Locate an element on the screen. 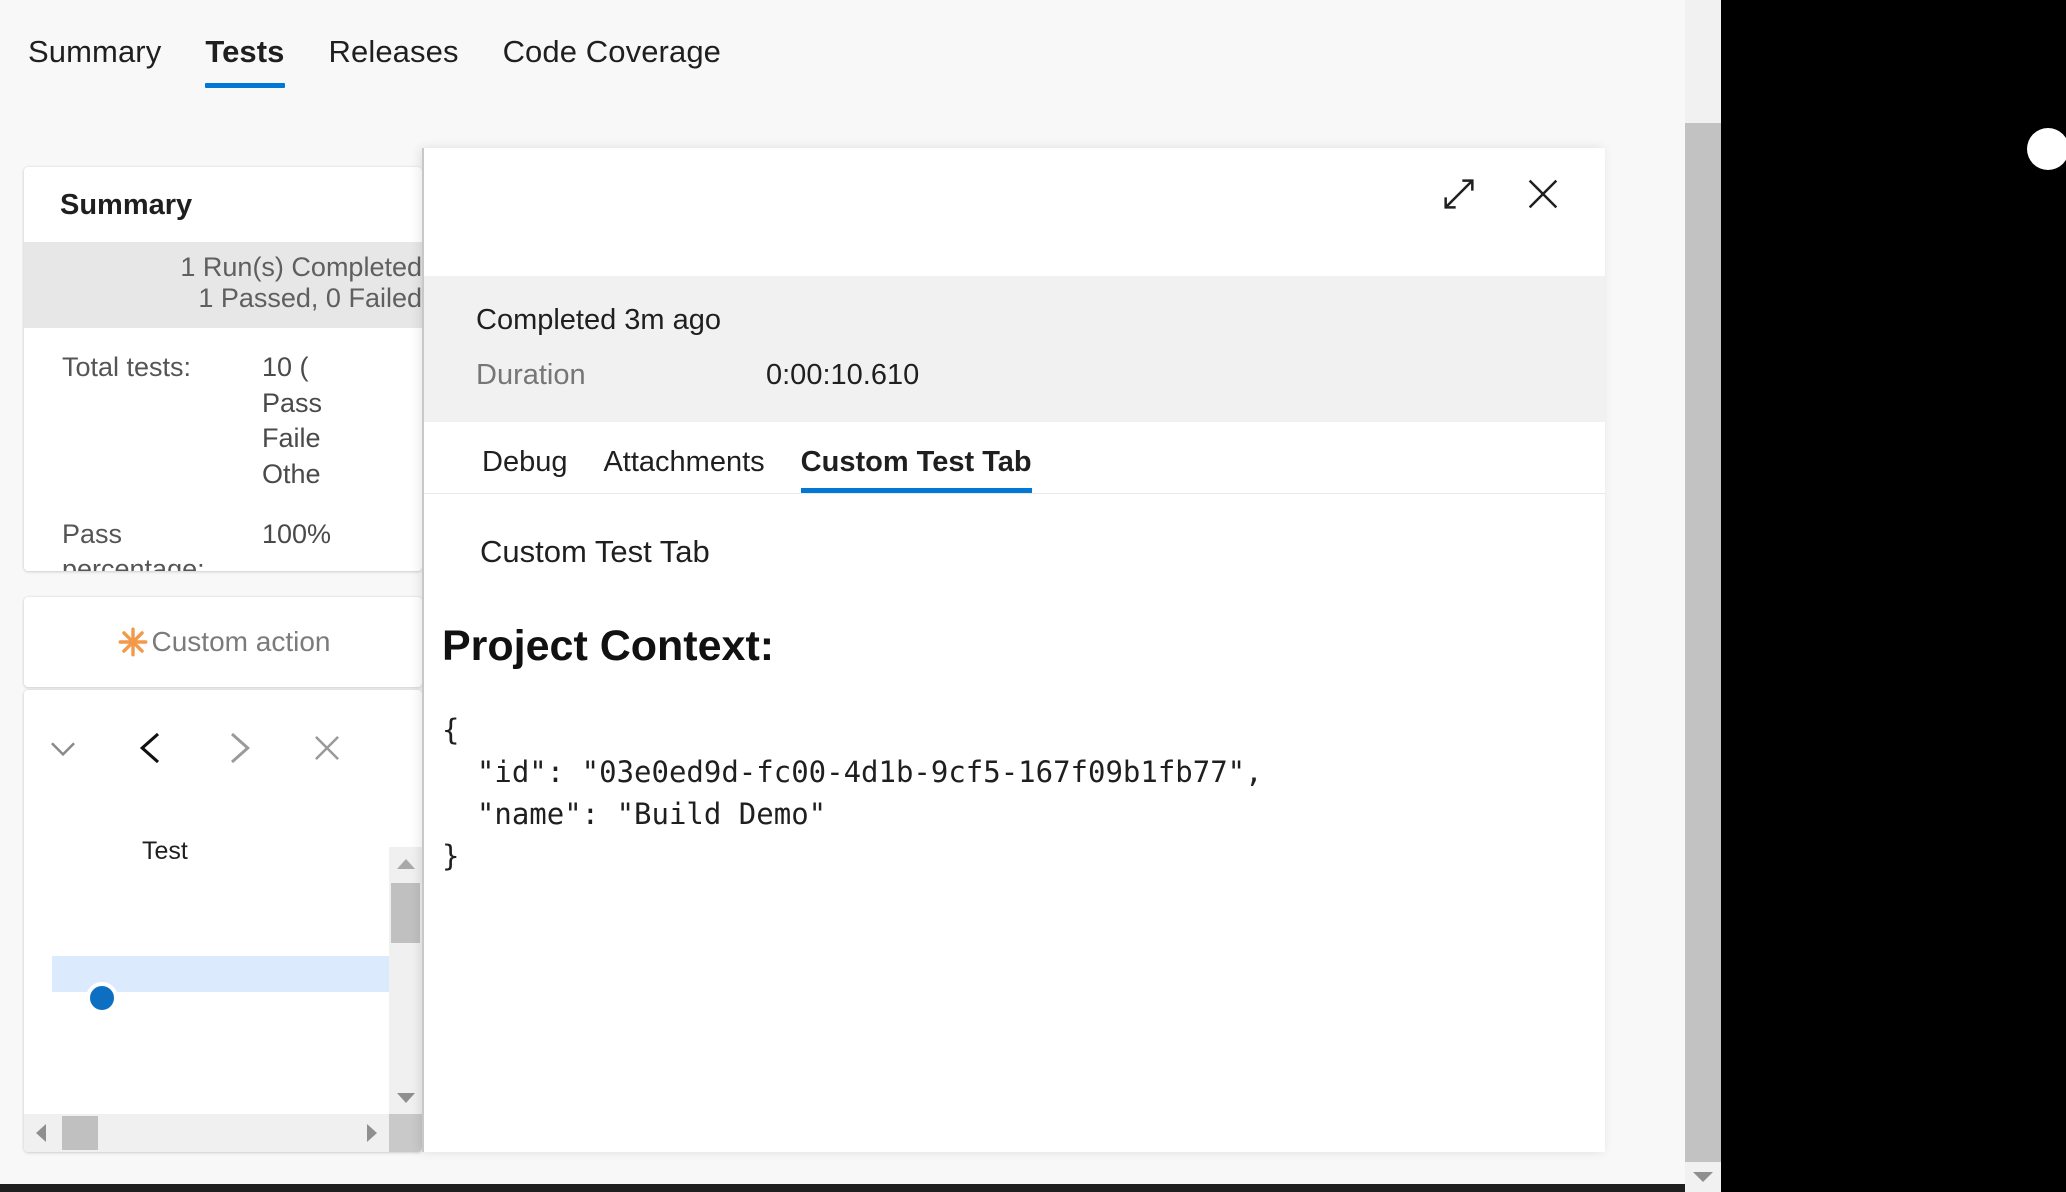  page-vertical-scrollbar is located at coordinates (1703, 596).